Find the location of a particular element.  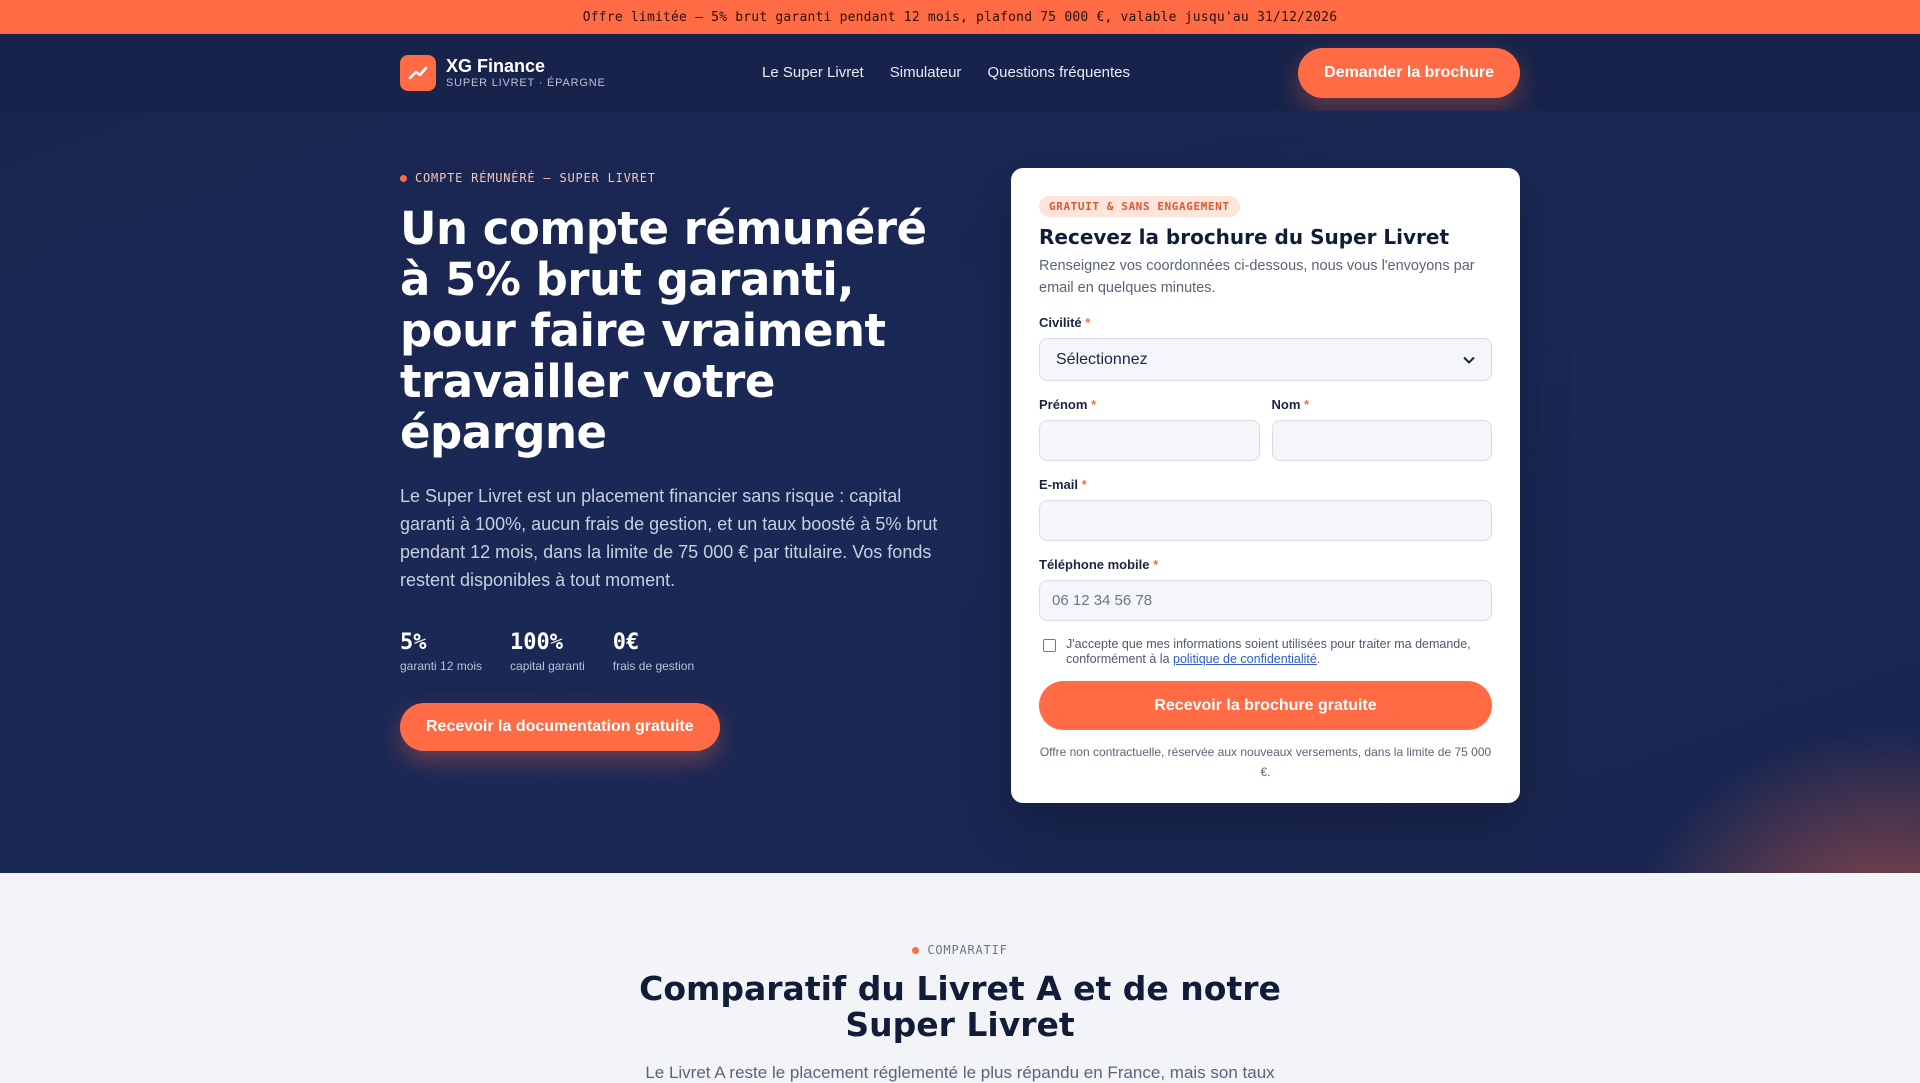

hero-eyebrow: COMPTE RÉMUNÉRÉ — SUPER LIVRET is located at coordinates (680, 178).